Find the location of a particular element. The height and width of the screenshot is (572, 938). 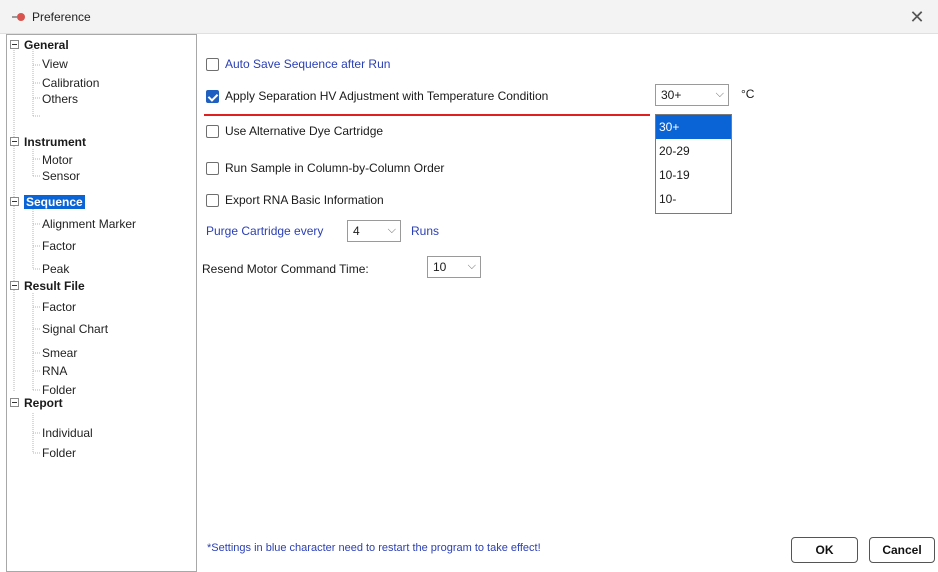

tree-group-sequence: Sequence is located at coordinates (54, 202).